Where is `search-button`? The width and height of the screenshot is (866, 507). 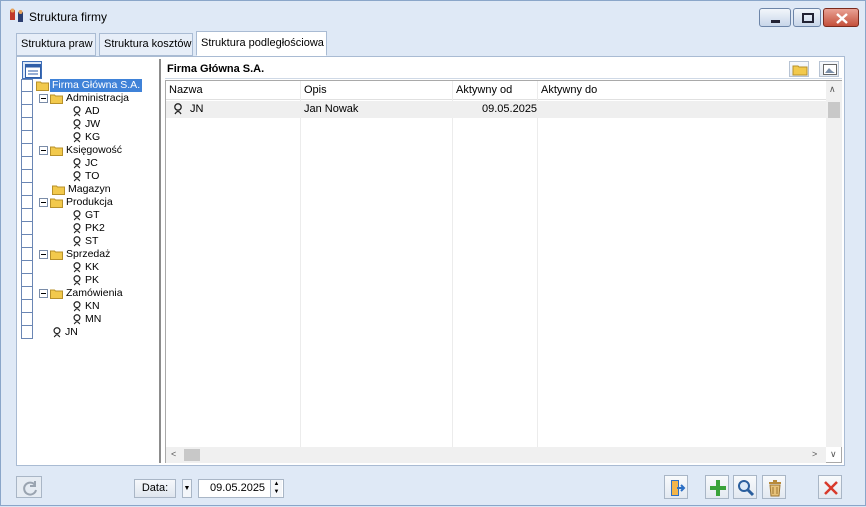 search-button is located at coordinates (745, 487).